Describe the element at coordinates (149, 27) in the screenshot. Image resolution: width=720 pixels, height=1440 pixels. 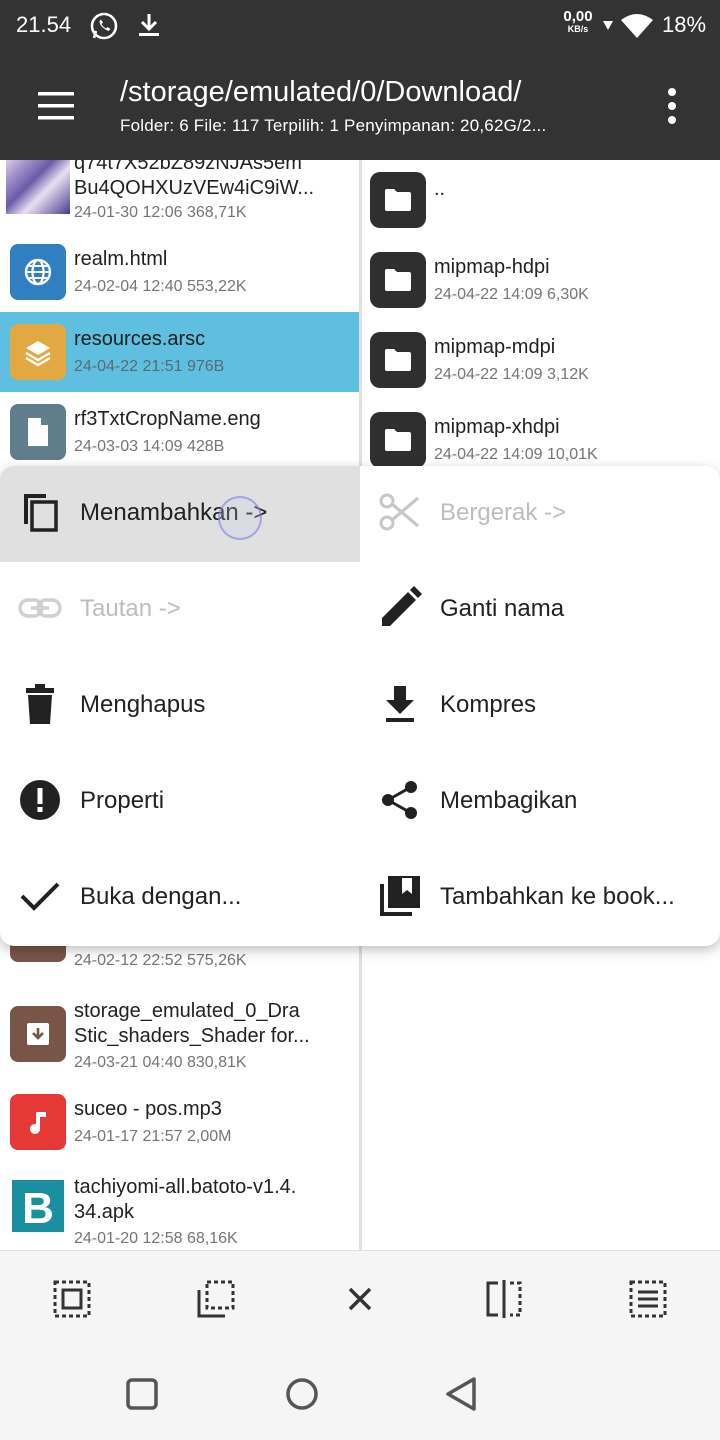
I see `download-status-icon` at that location.